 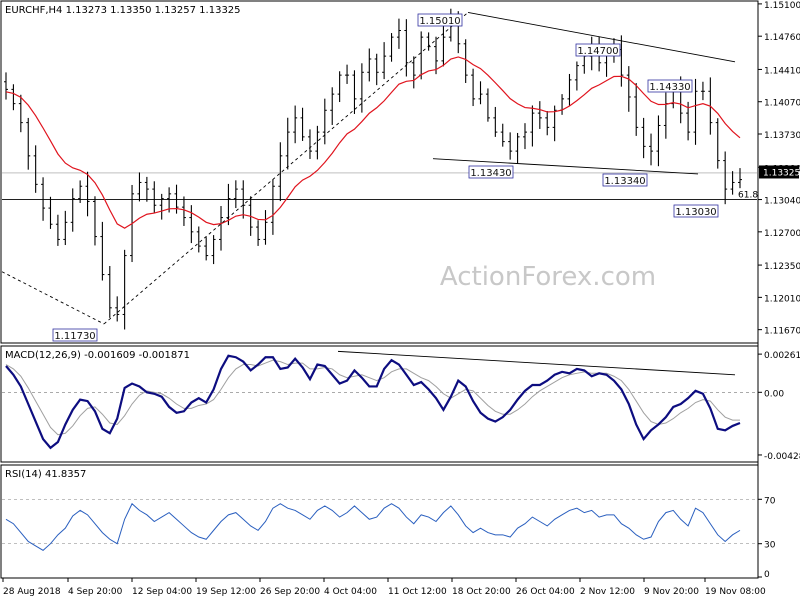 I want to click on main-y-tick-label: 1.14070, so click(x=782, y=104).